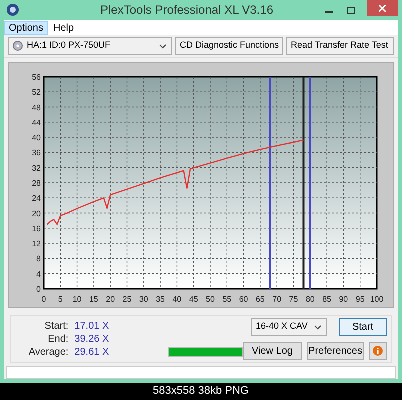 The image size is (402, 400). I want to click on y-tick-label: 8, so click(38, 259).